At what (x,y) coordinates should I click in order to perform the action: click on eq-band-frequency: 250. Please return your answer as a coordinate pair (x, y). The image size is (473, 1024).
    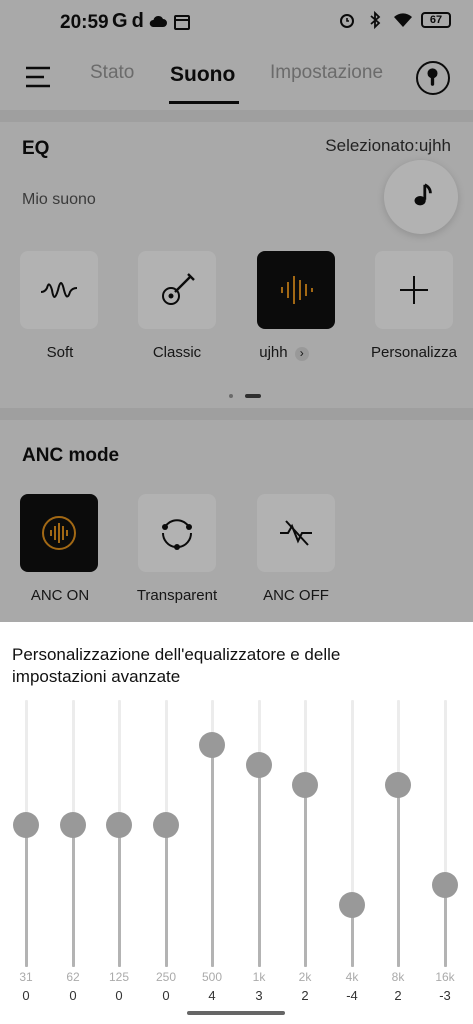
    Looking at the image, I should click on (166, 977).